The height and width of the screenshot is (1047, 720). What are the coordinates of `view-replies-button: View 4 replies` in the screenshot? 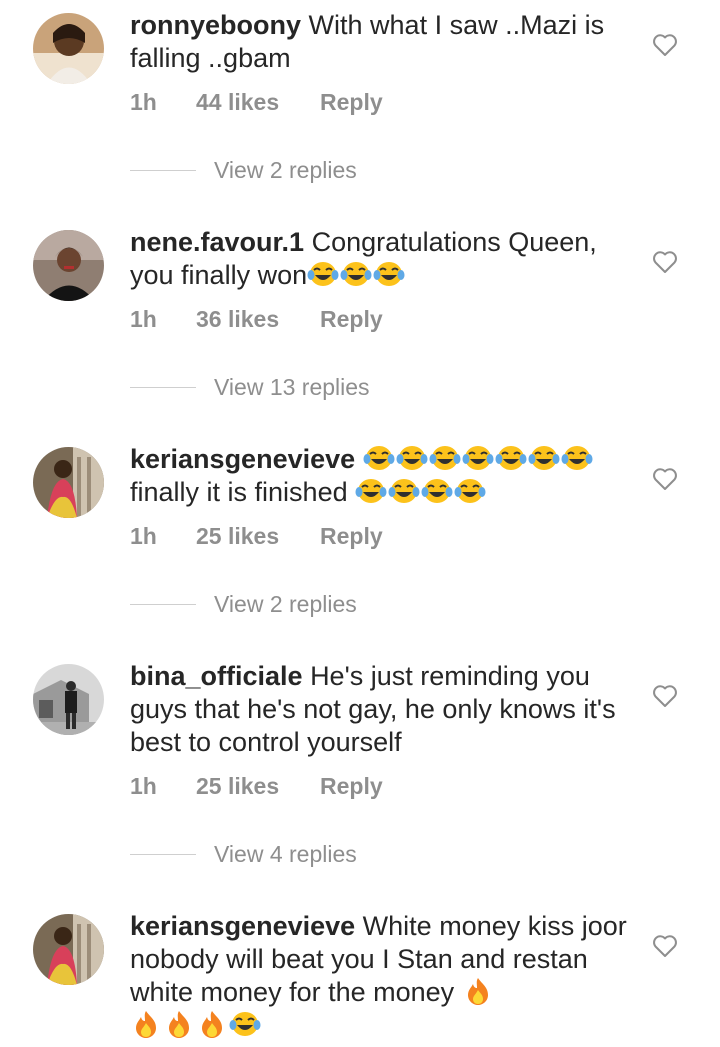 It's located at (243, 854).